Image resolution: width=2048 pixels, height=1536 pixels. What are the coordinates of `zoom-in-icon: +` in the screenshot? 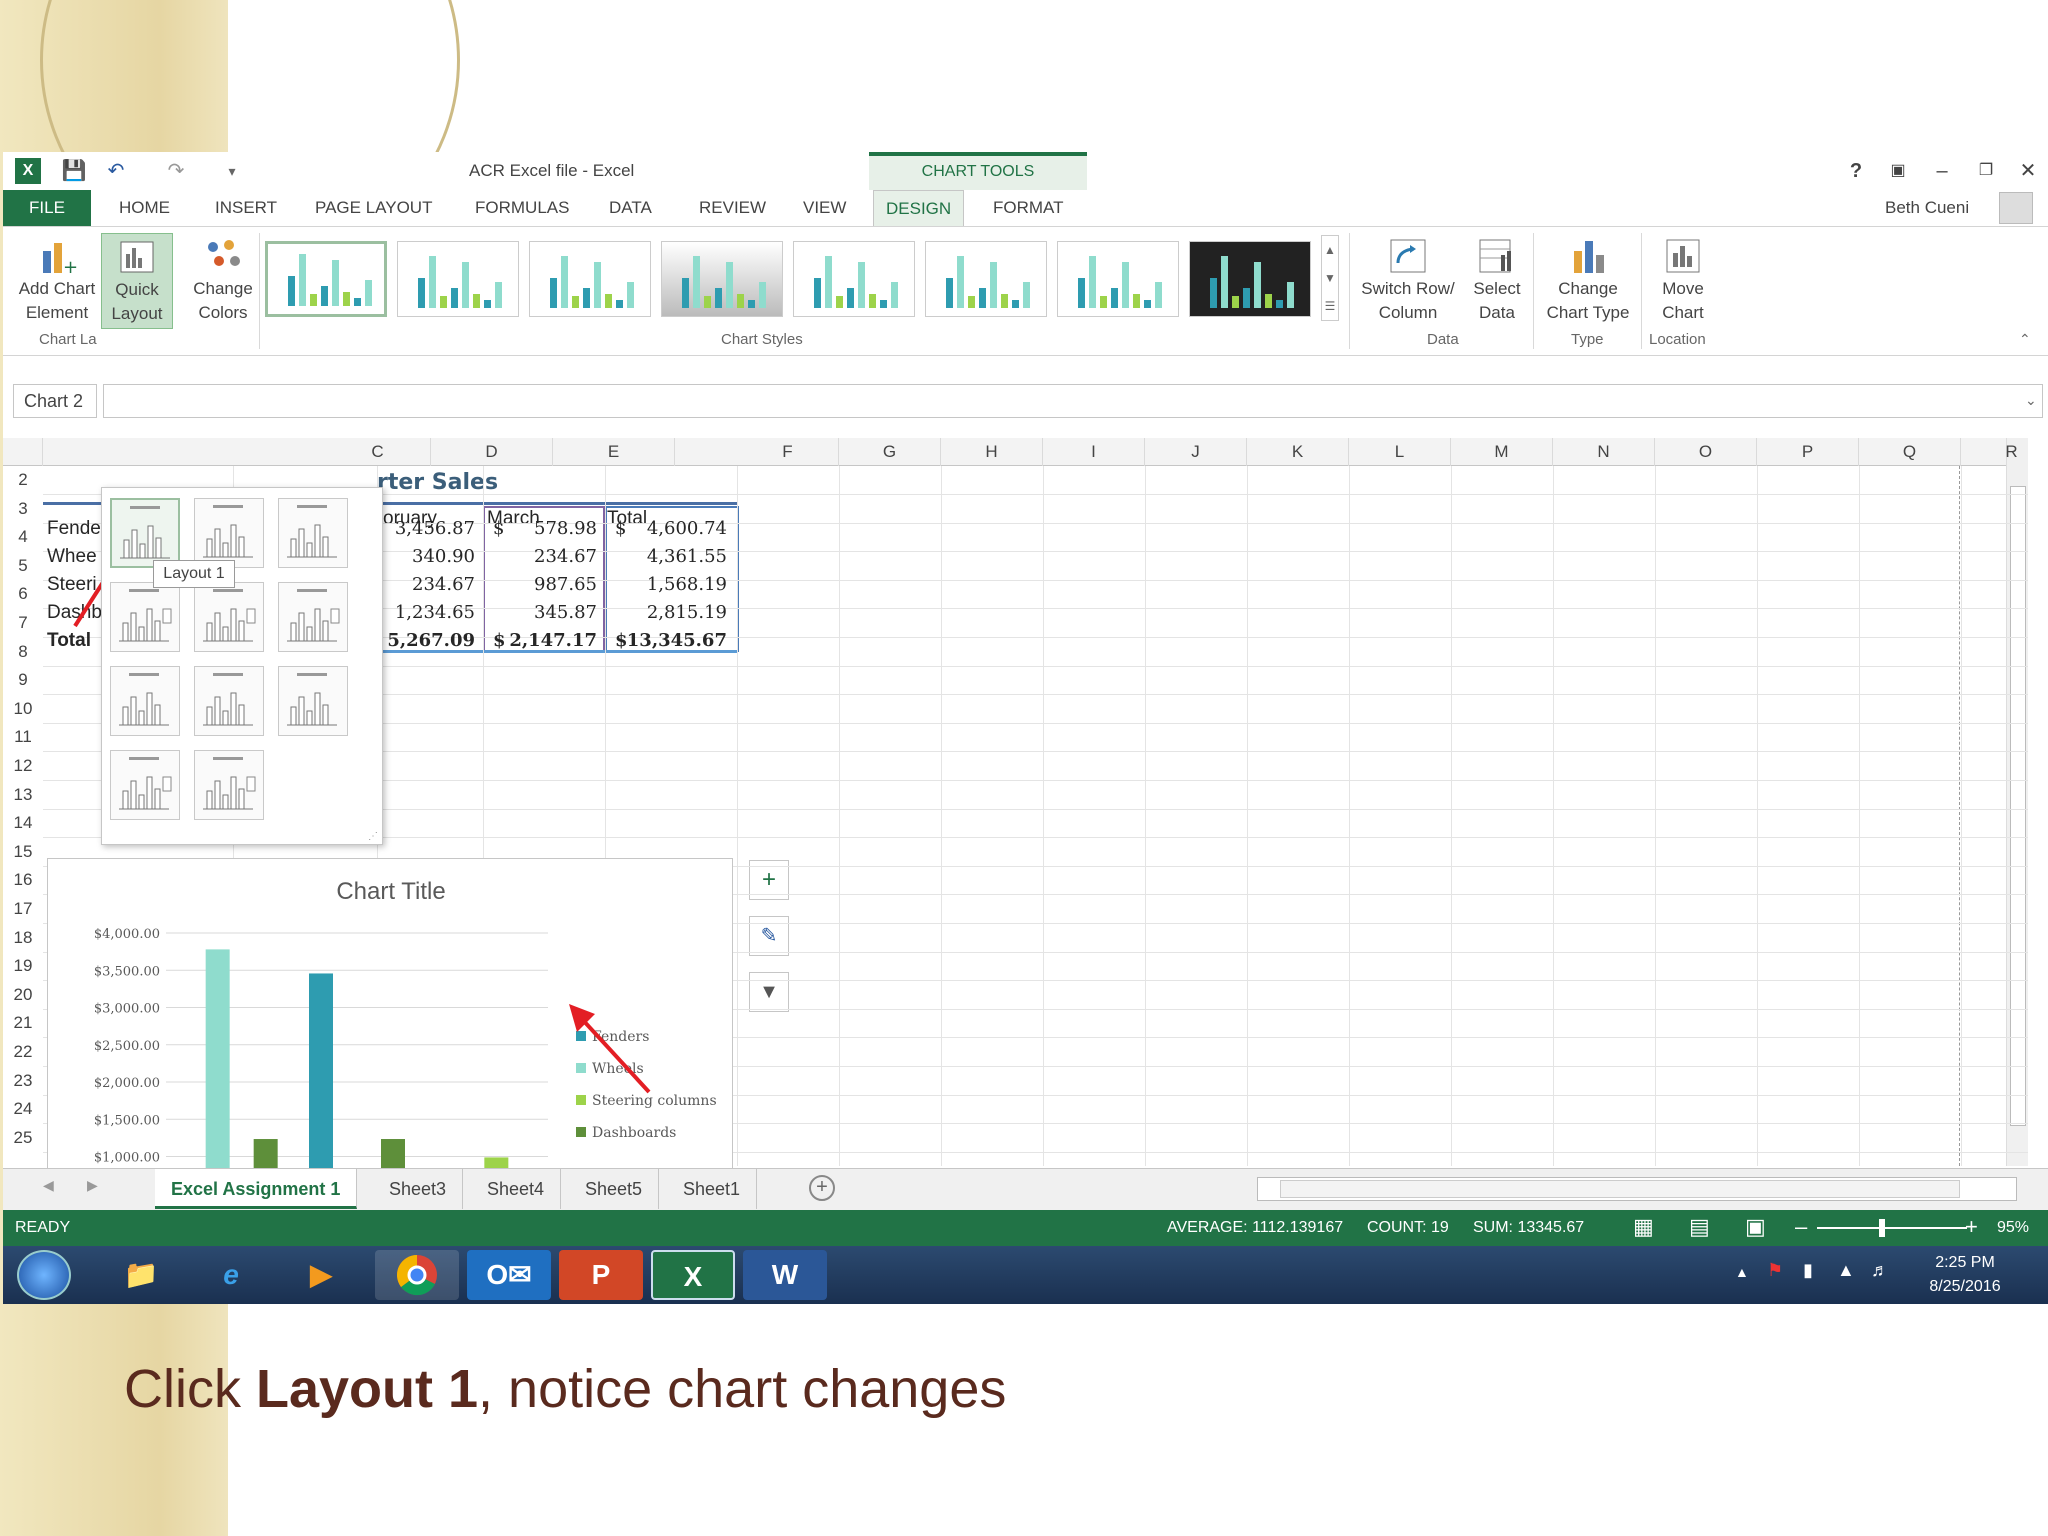 It's located at (1971, 1227).